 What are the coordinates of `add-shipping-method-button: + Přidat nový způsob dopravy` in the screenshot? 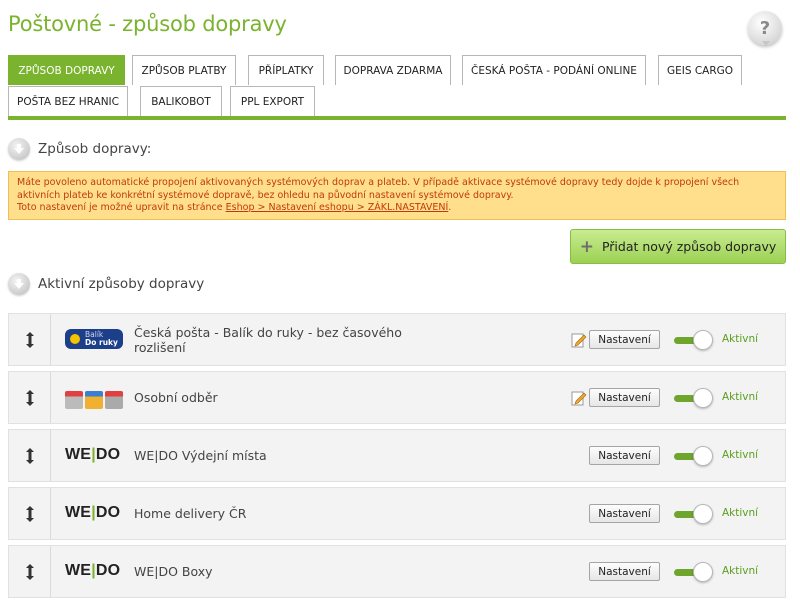 It's located at (678, 246).